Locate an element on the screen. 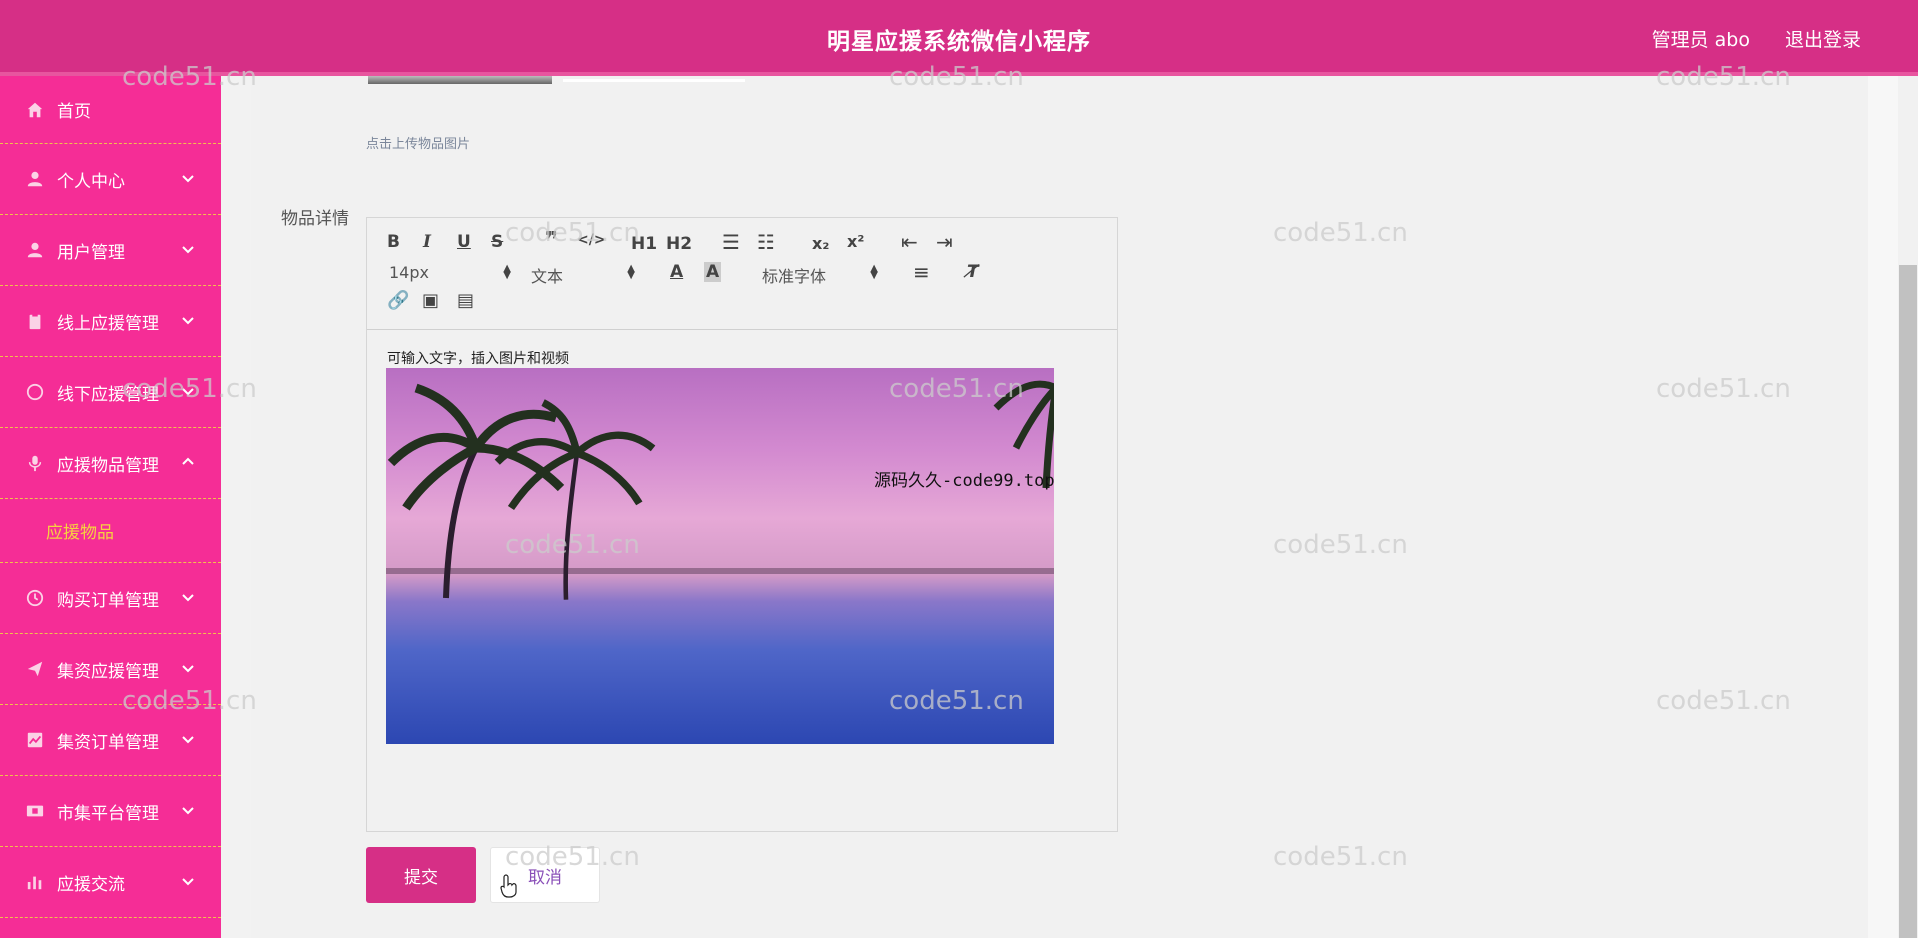 This screenshot has width=1918, height=938. unordered-list-icon: ☷ is located at coordinates (766, 242).